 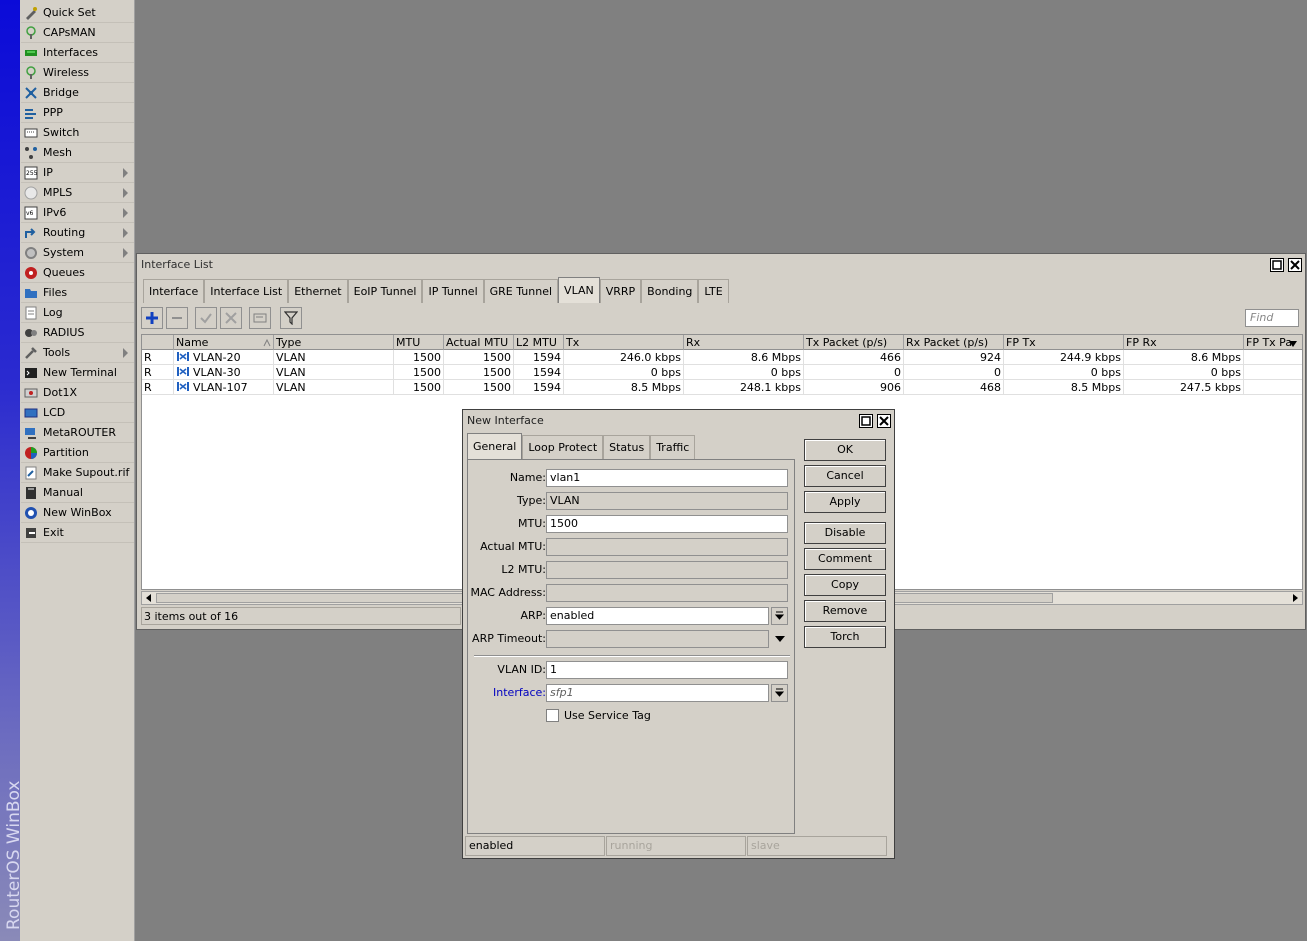 I want to click on column-header: Name, so click(x=224, y=342).